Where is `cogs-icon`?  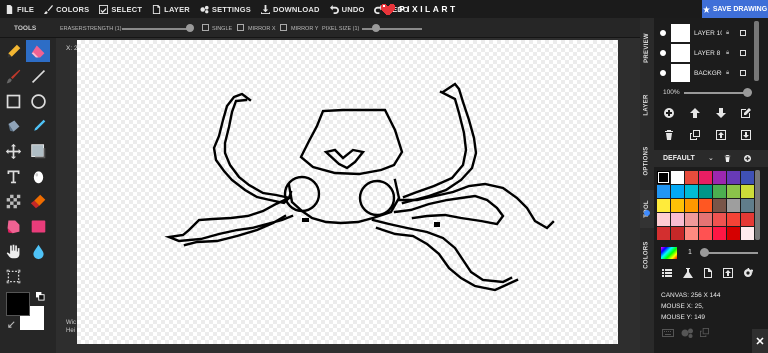
cogs-icon is located at coordinates (687, 333).